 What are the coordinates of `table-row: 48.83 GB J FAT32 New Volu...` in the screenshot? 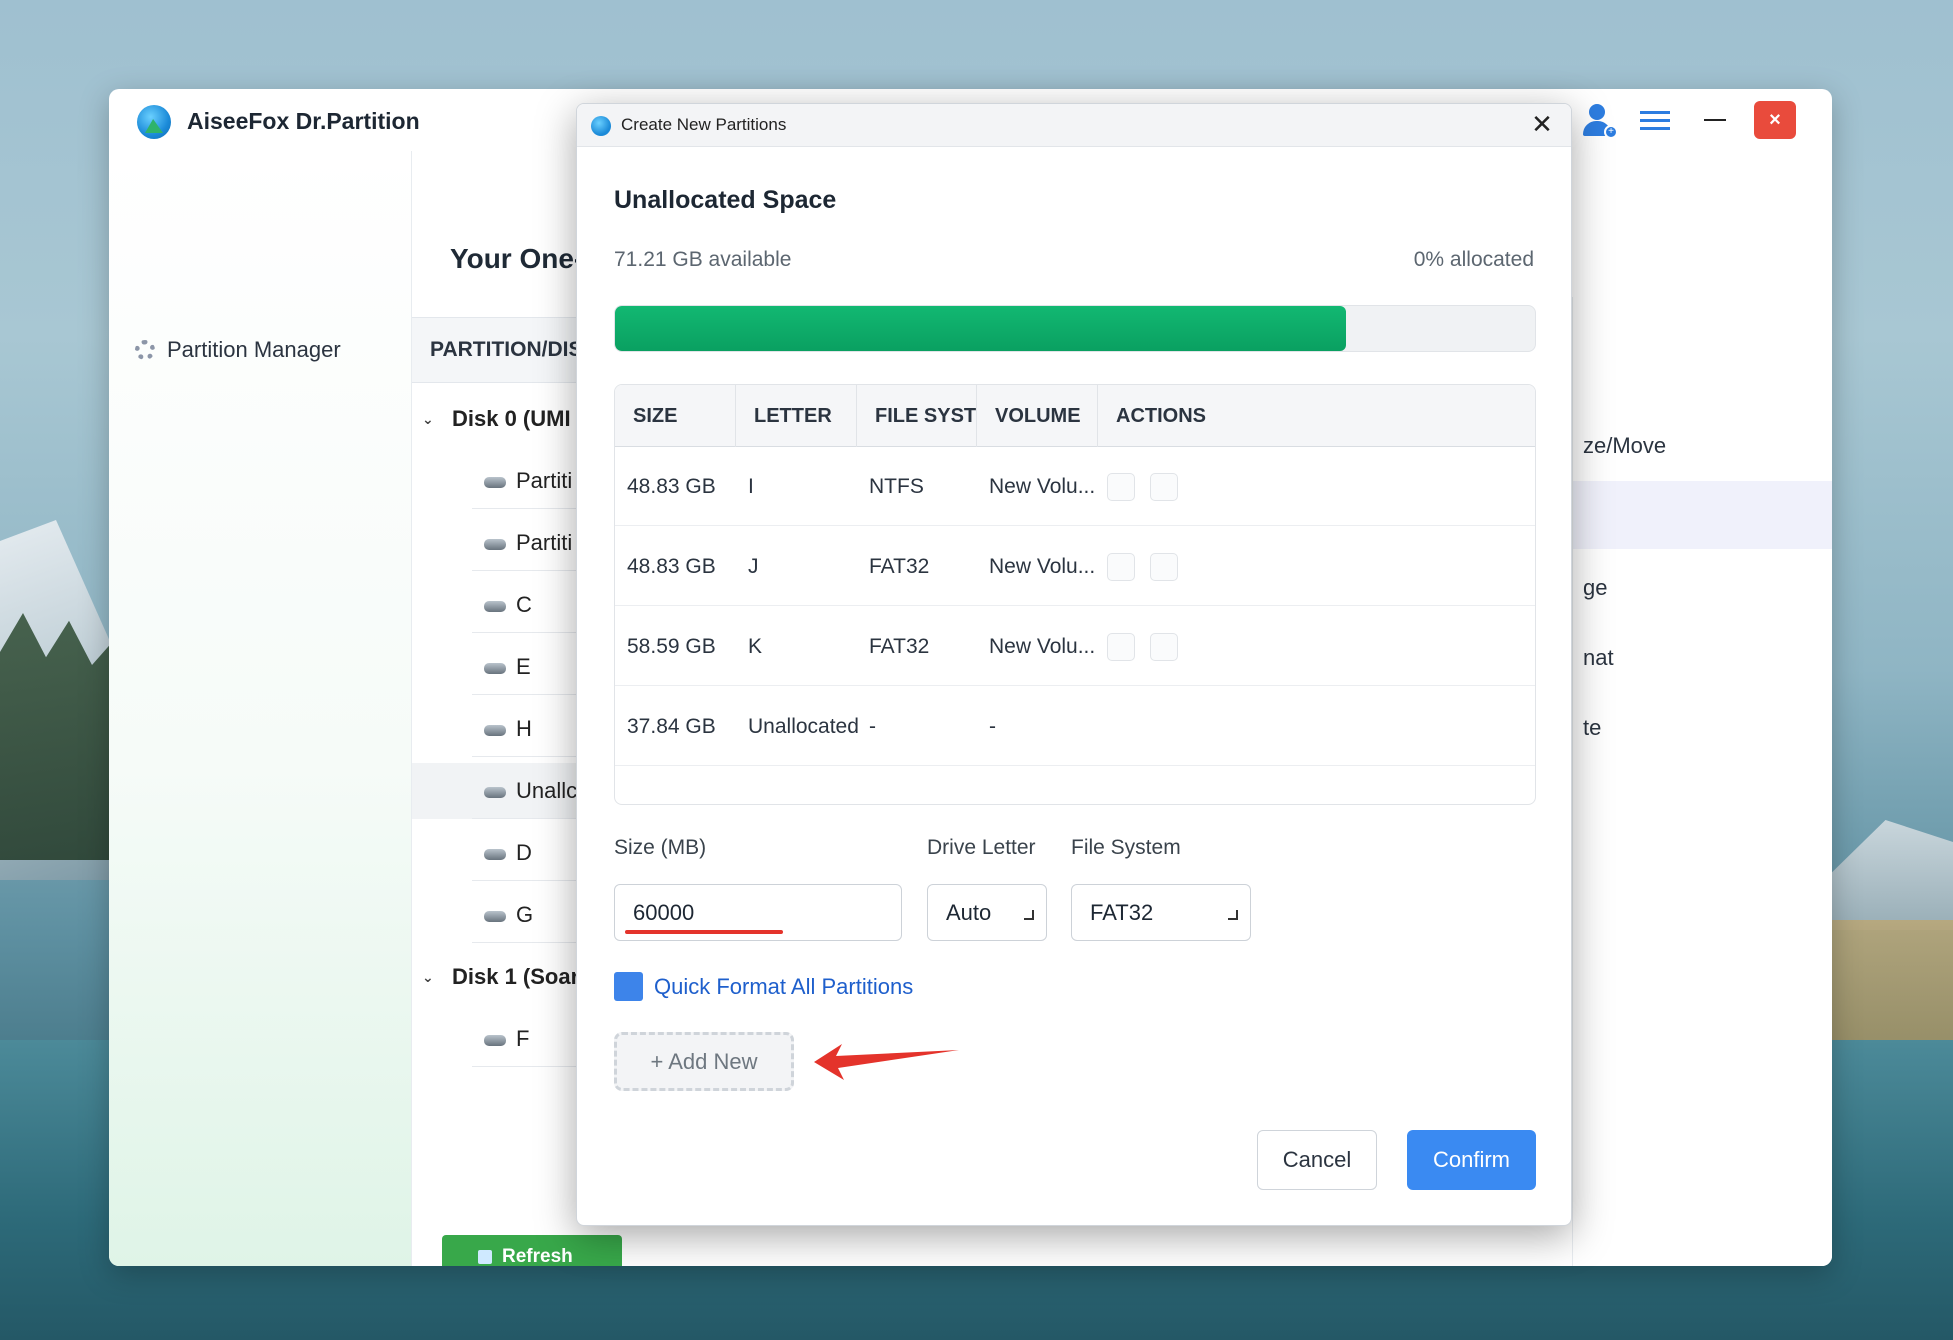 It's located at (1075, 566).